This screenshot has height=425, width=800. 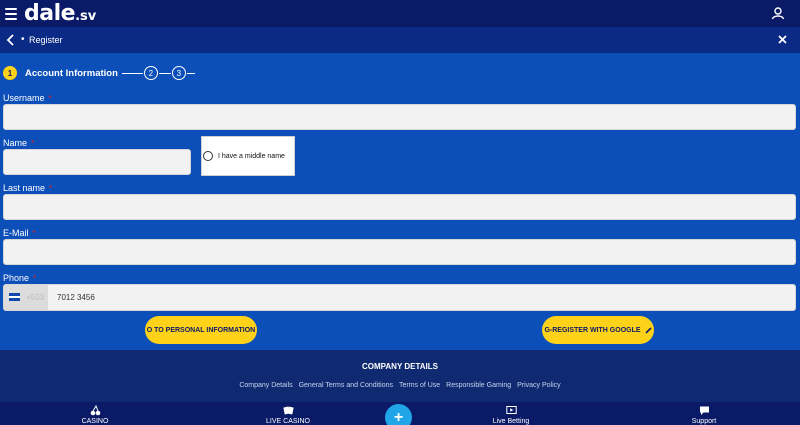 I want to click on pencil-icon, so click(x=648, y=330).